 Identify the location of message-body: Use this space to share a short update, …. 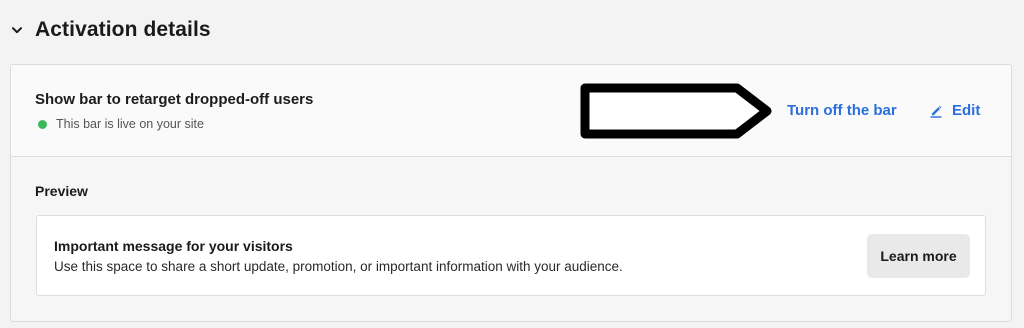
(338, 266).